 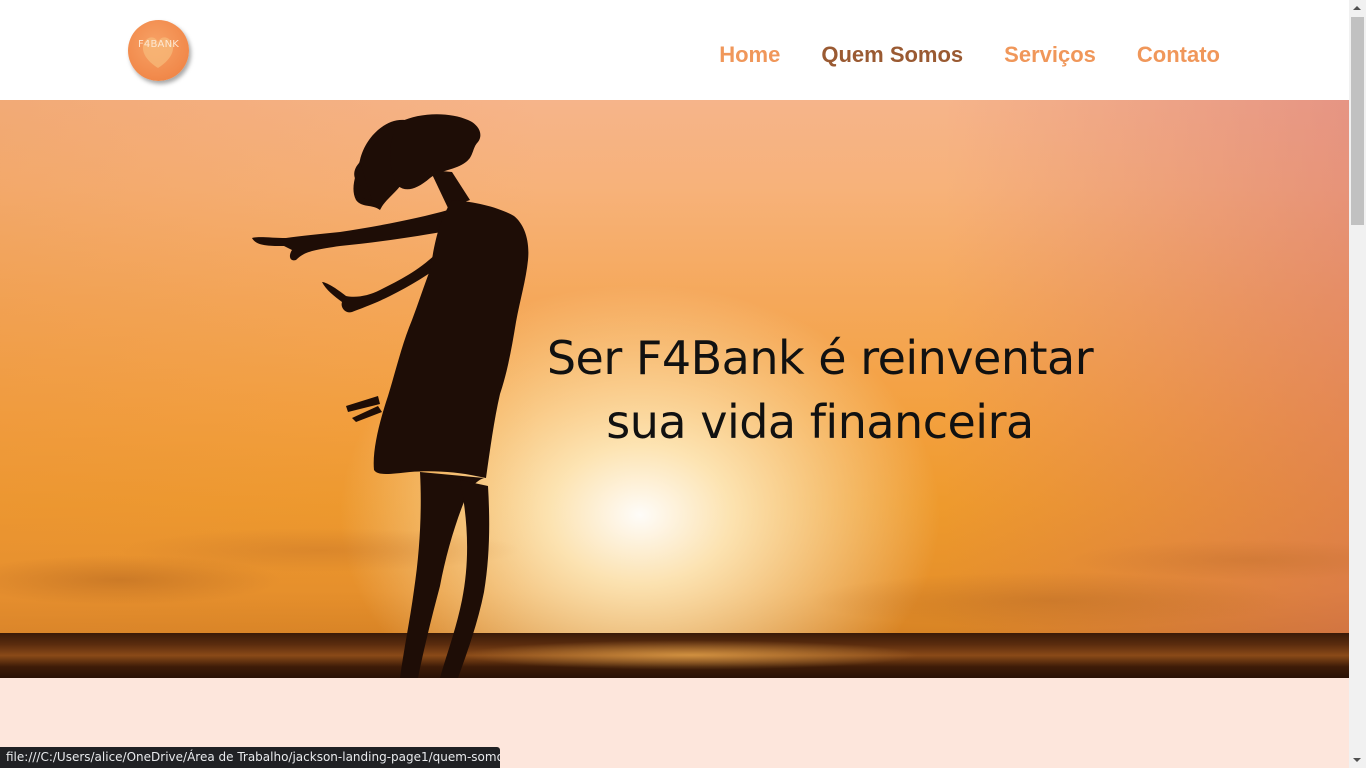 I want to click on scroll-up-arrow-icon, so click(x=1357, y=8).